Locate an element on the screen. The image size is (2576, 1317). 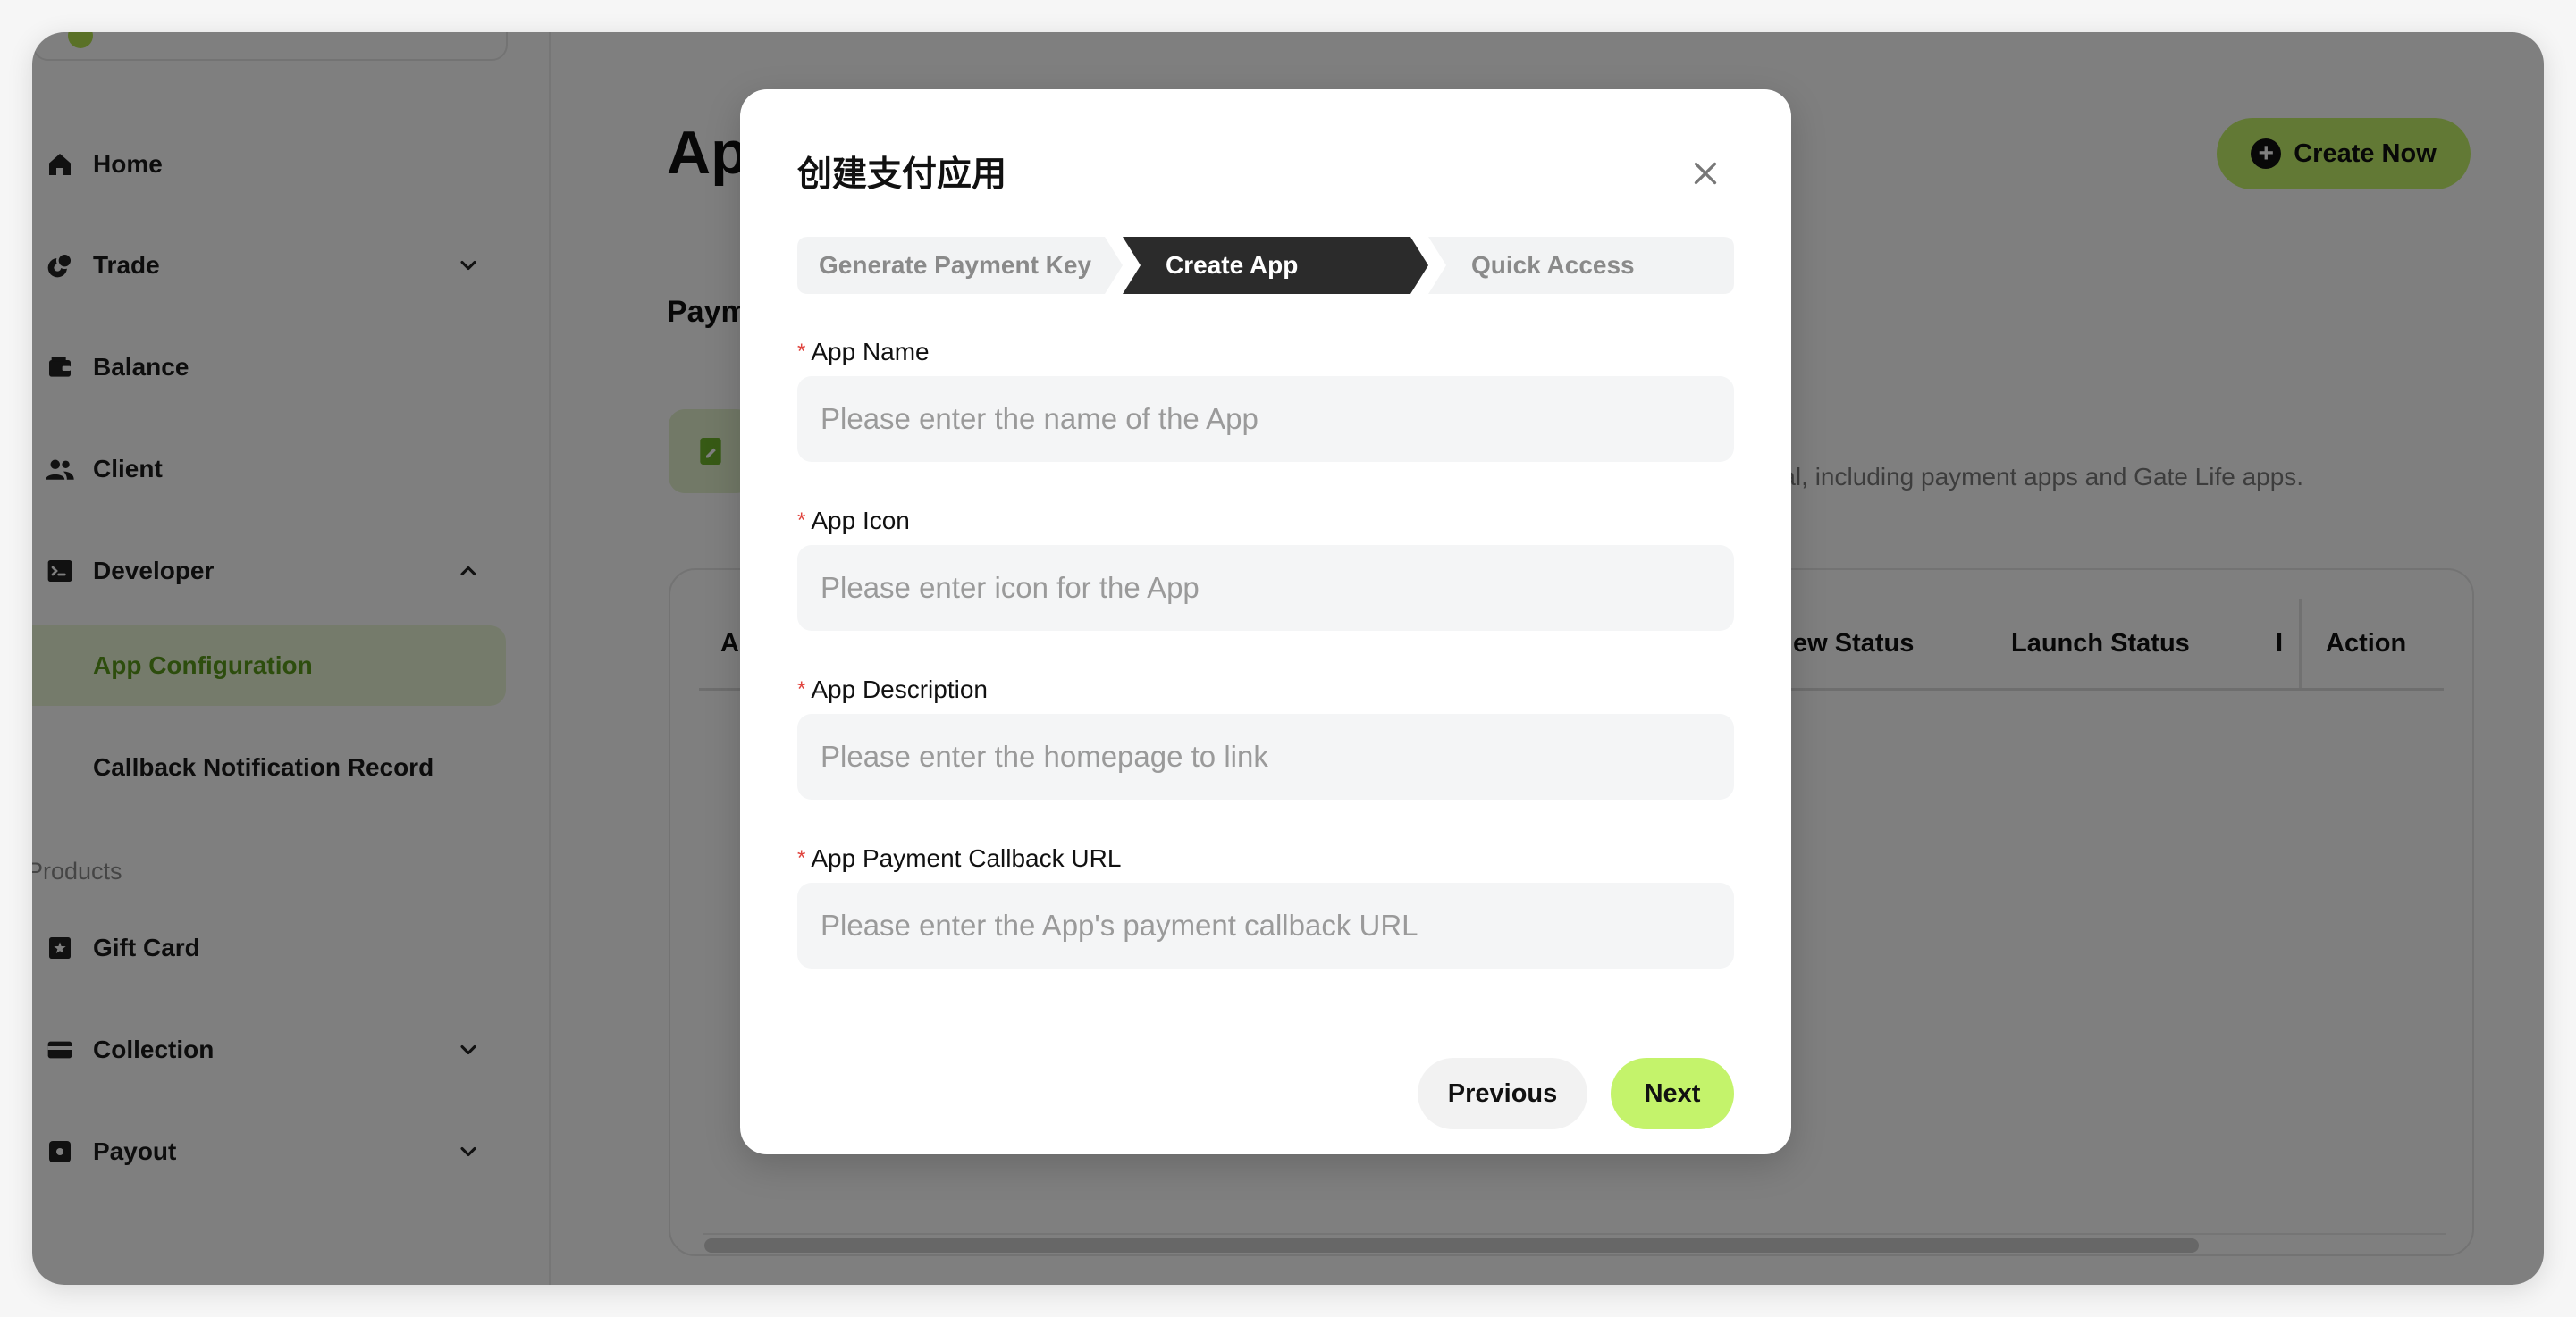
close-button is located at coordinates (1706, 173).